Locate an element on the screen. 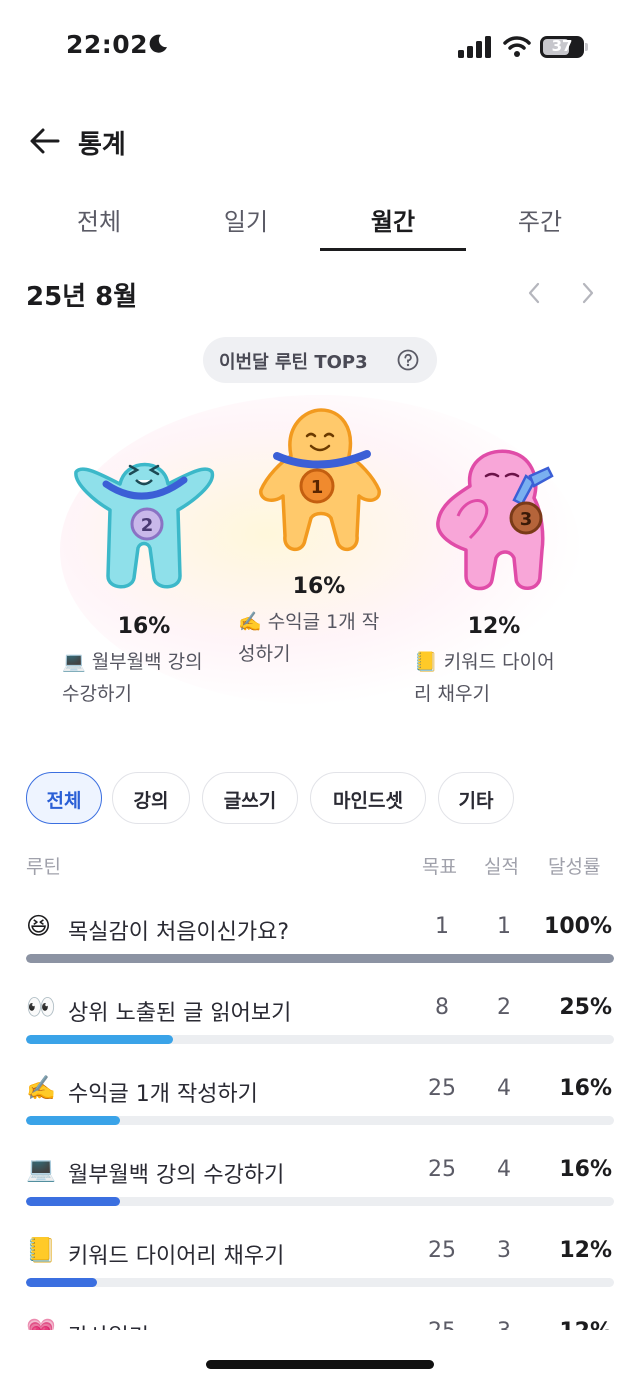  tab-label: 월간 is located at coordinates (393, 222).